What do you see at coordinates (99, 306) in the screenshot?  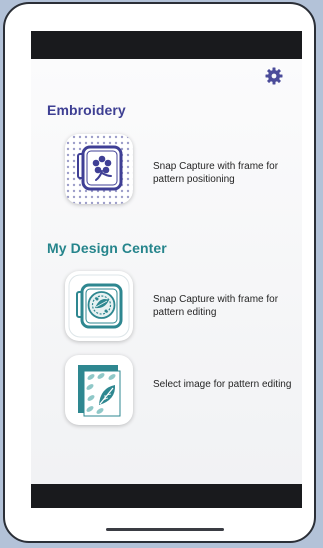 I see `design-frame-icon` at bounding box center [99, 306].